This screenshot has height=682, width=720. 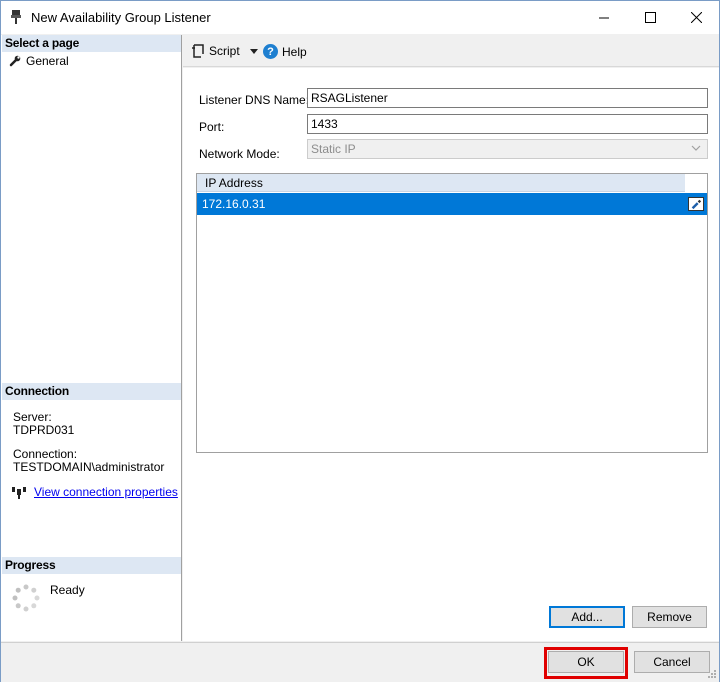 I want to click on ok-button: OK, so click(x=586, y=662).